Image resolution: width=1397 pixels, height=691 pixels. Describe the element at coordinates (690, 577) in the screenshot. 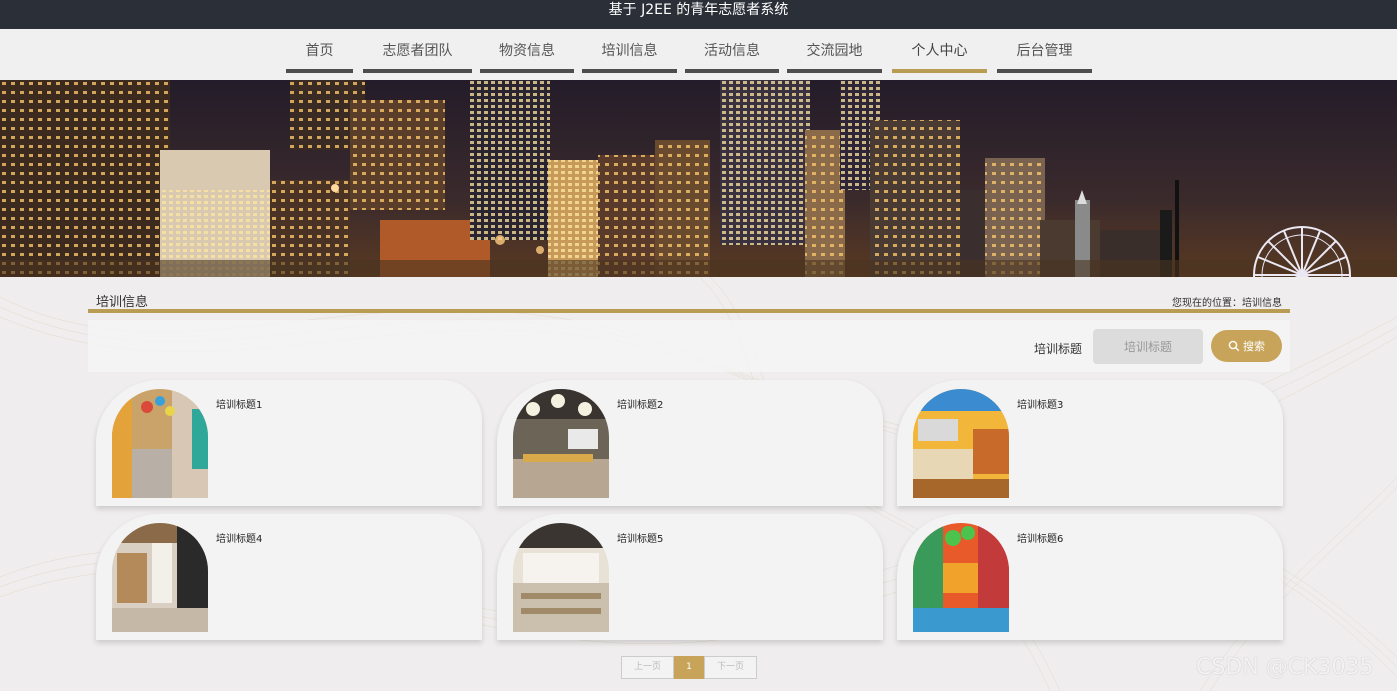

I see `training-card: 培训标题5` at that location.